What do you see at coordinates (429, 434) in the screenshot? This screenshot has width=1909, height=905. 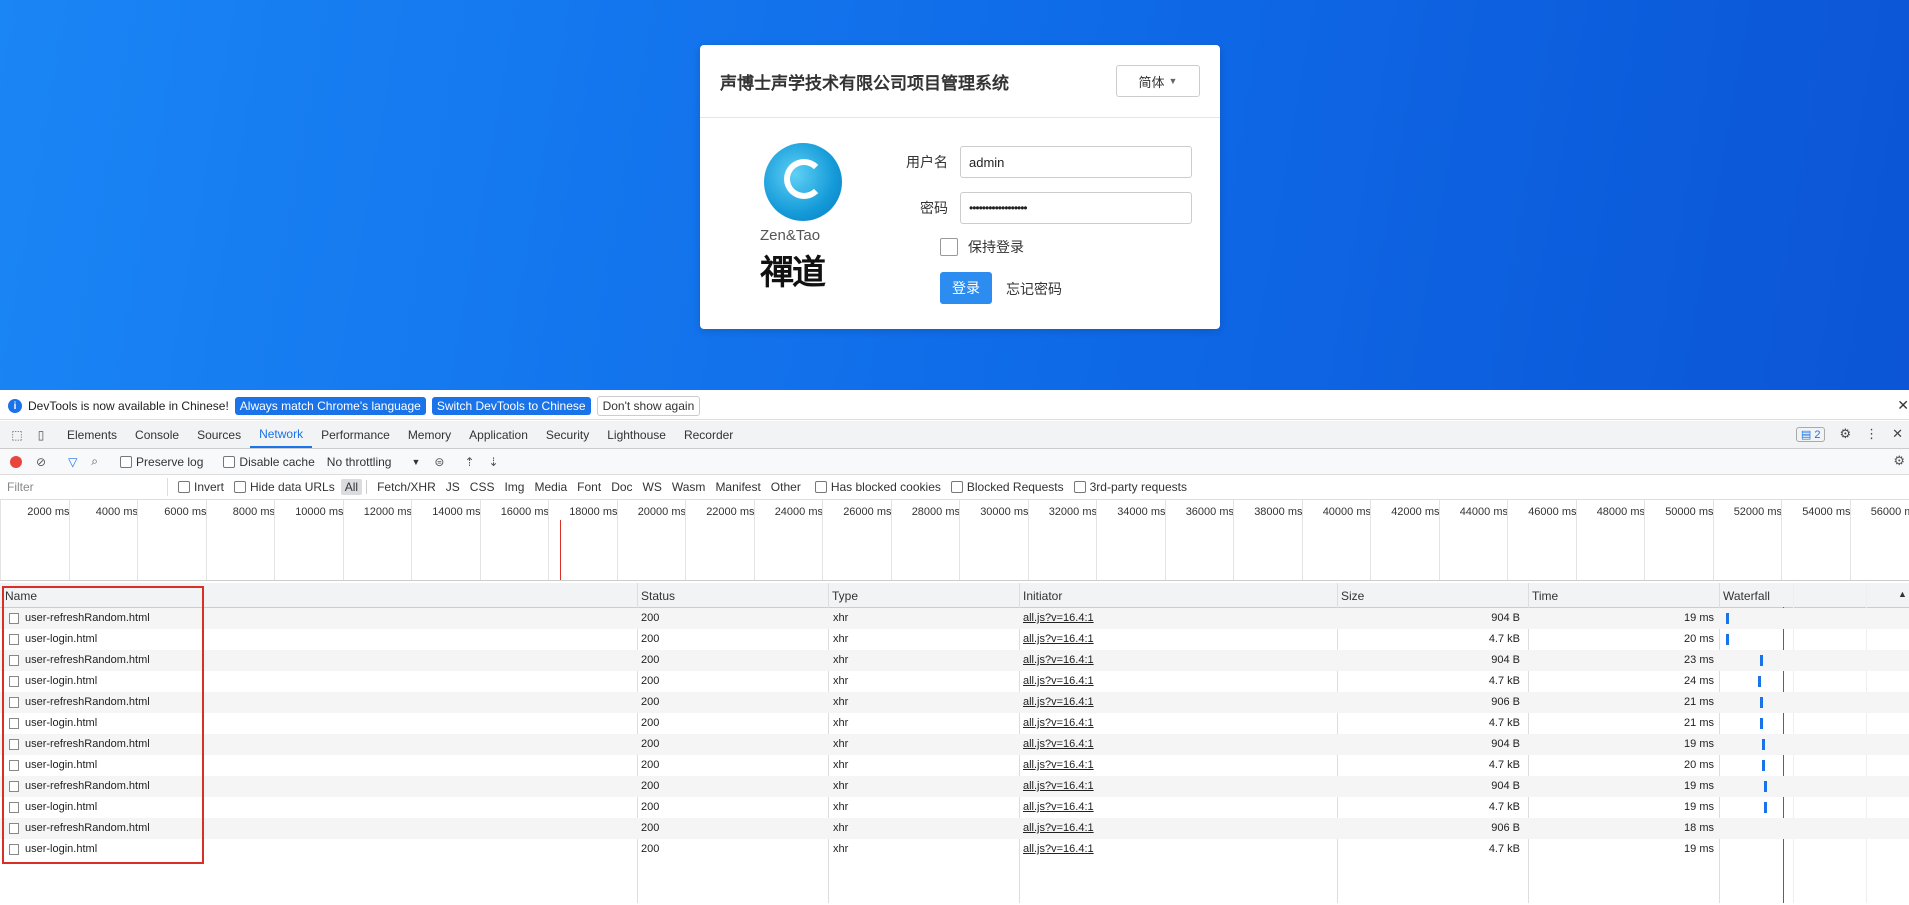 I see `tab-memory: Memory` at bounding box center [429, 434].